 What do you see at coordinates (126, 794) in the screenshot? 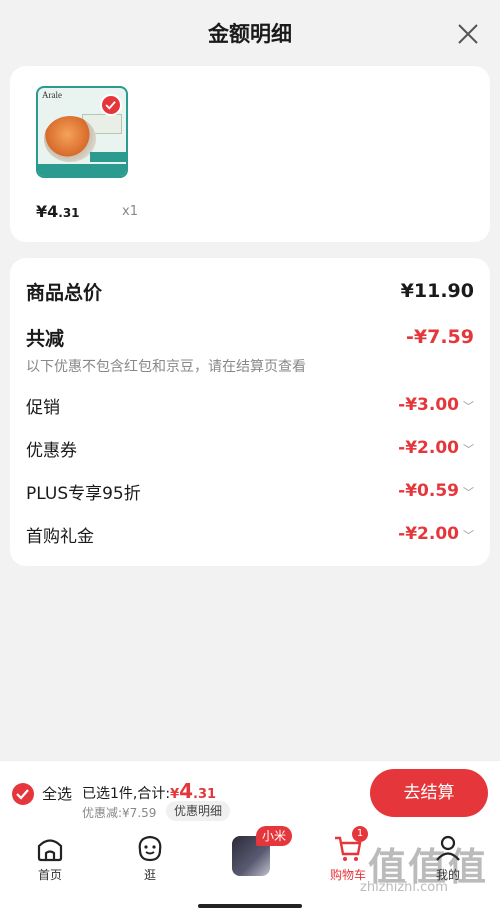
I see `selected-prefix: 已选1件,合计:` at bounding box center [126, 794].